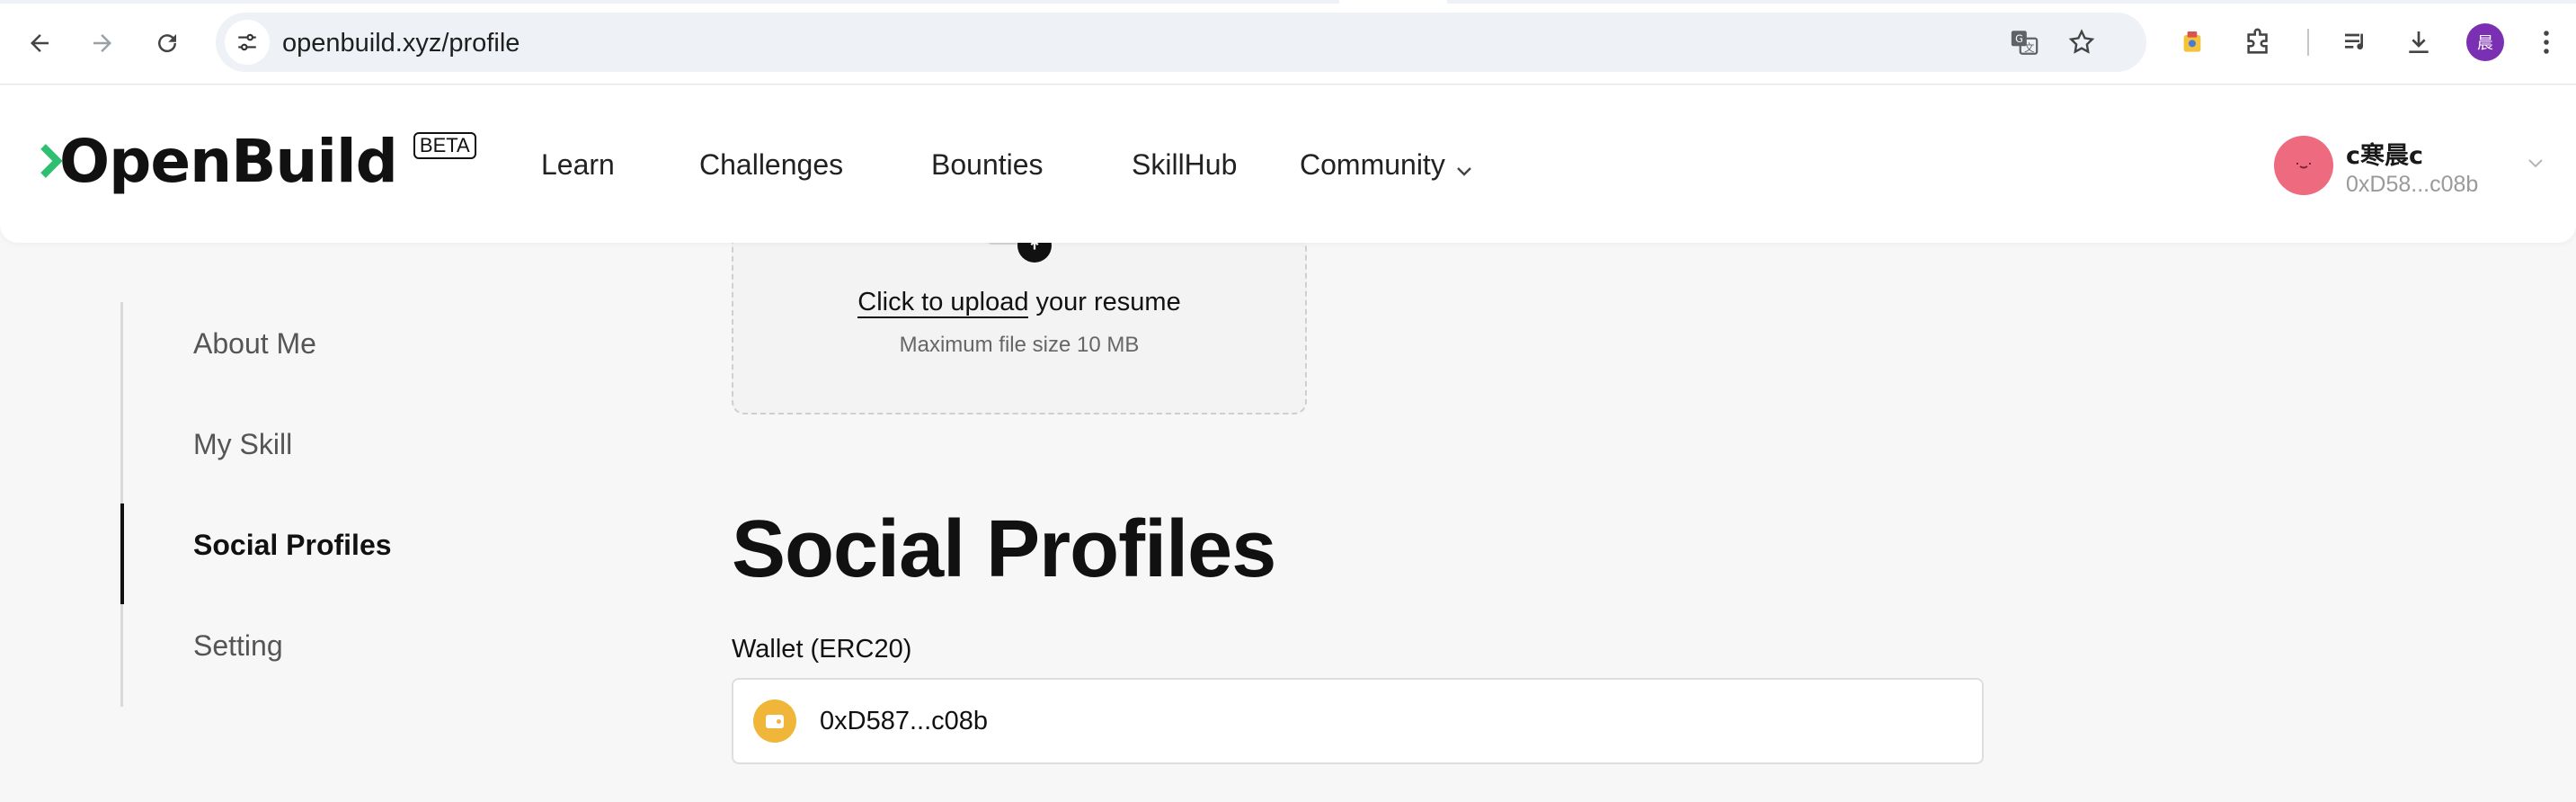  What do you see at coordinates (1104, 302) in the screenshot?
I see `upload-title-rest: your resume` at bounding box center [1104, 302].